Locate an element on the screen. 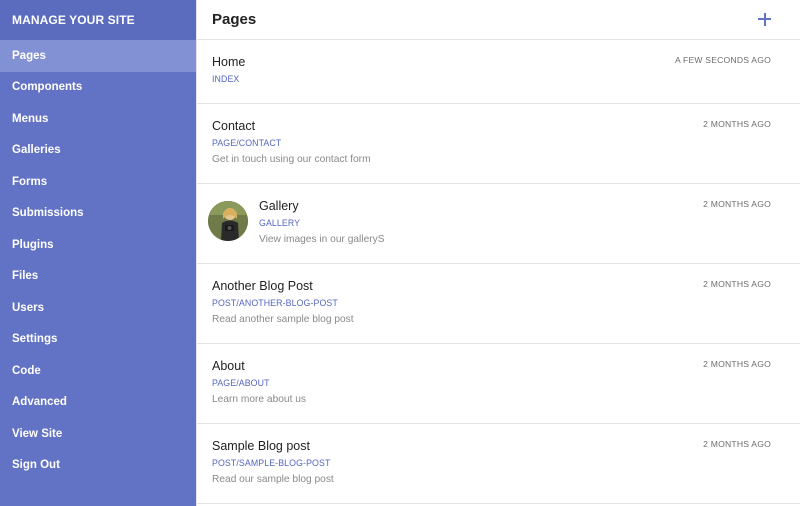 This screenshot has width=800, height=506. page-row-slug: INDEX is located at coordinates (226, 79).